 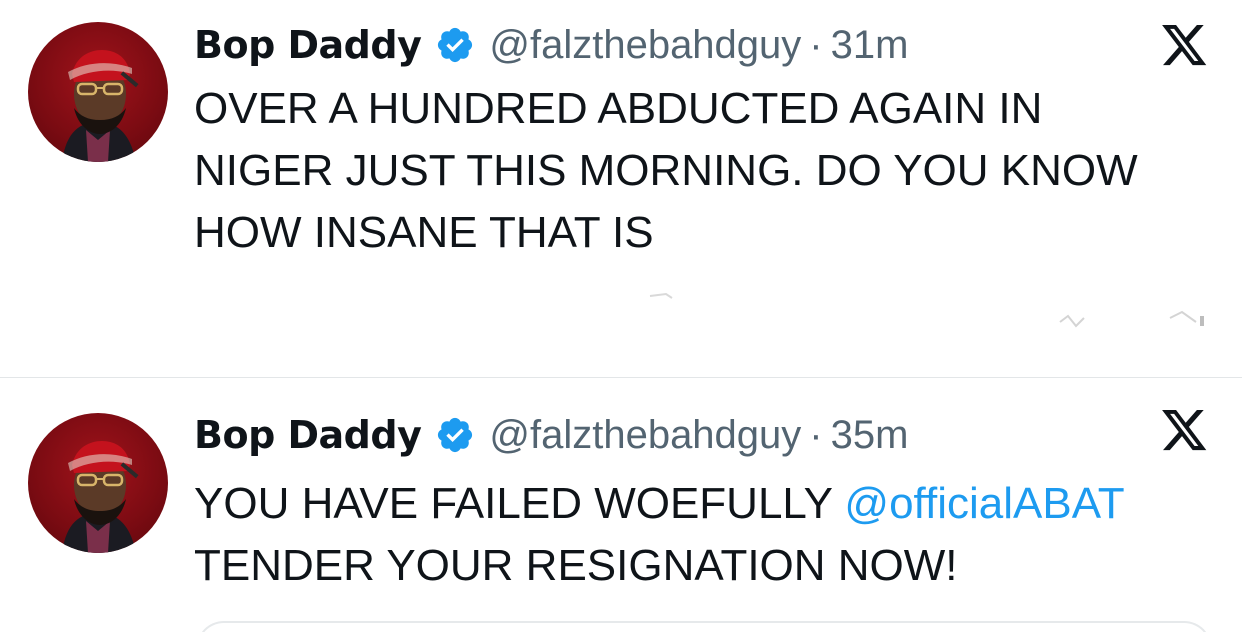 I want to click on tweet-text-line: TENDER YOUR RESIGNATION NOW!, so click(x=576, y=565).